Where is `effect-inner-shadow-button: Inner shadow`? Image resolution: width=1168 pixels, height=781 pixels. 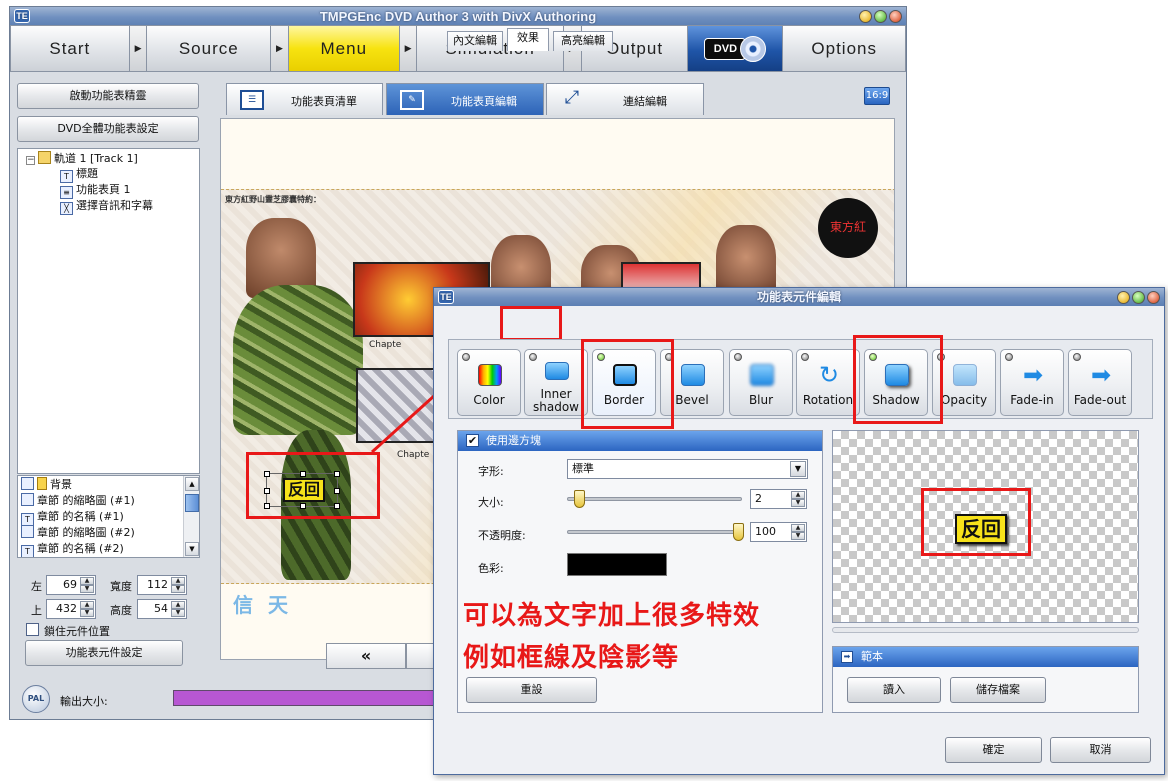 effect-inner-shadow-button: Inner shadow is located at coordinates (556, 382).